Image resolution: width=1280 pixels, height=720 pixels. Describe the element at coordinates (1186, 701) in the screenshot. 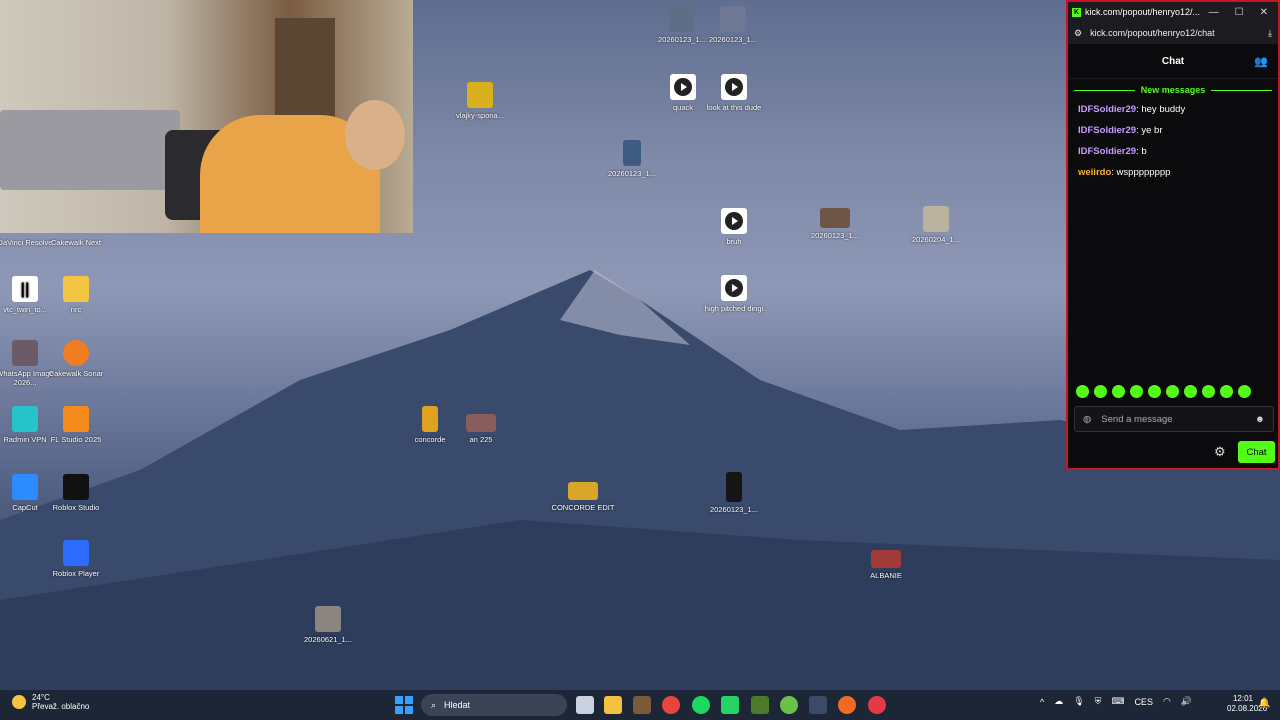

I see `volume-icon: 🔊` at that location.